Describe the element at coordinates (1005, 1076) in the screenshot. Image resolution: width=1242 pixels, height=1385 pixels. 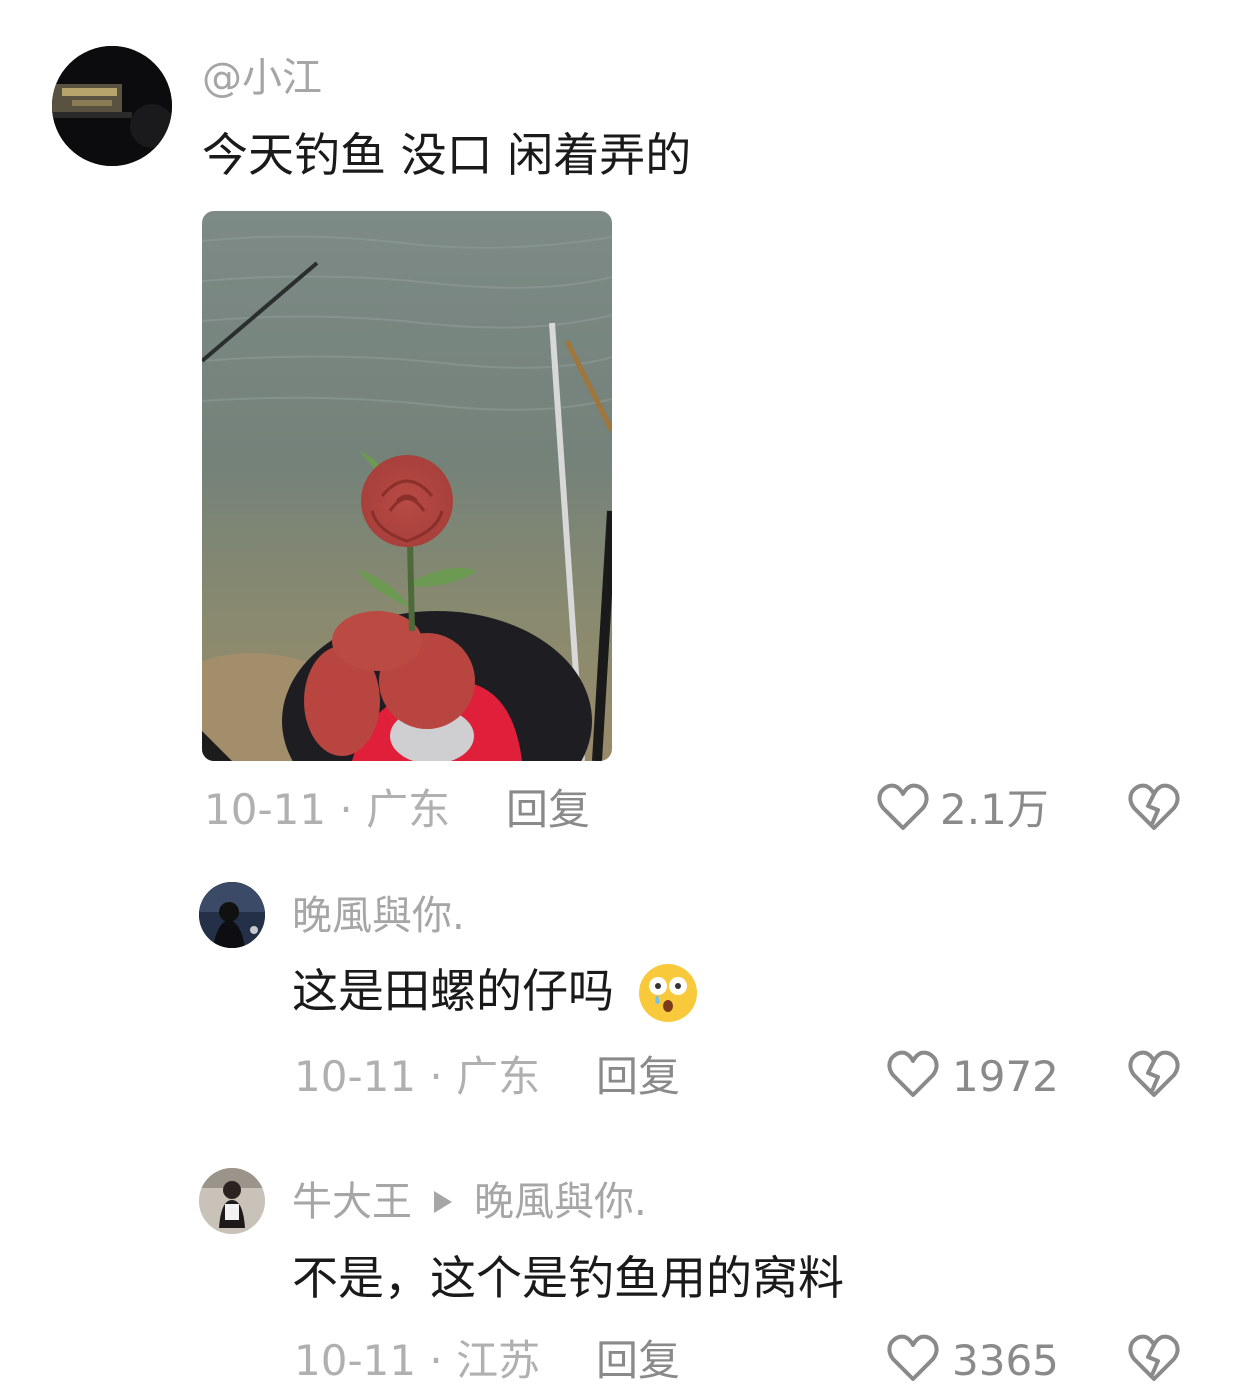
I see `like-count: 1972` at that location.